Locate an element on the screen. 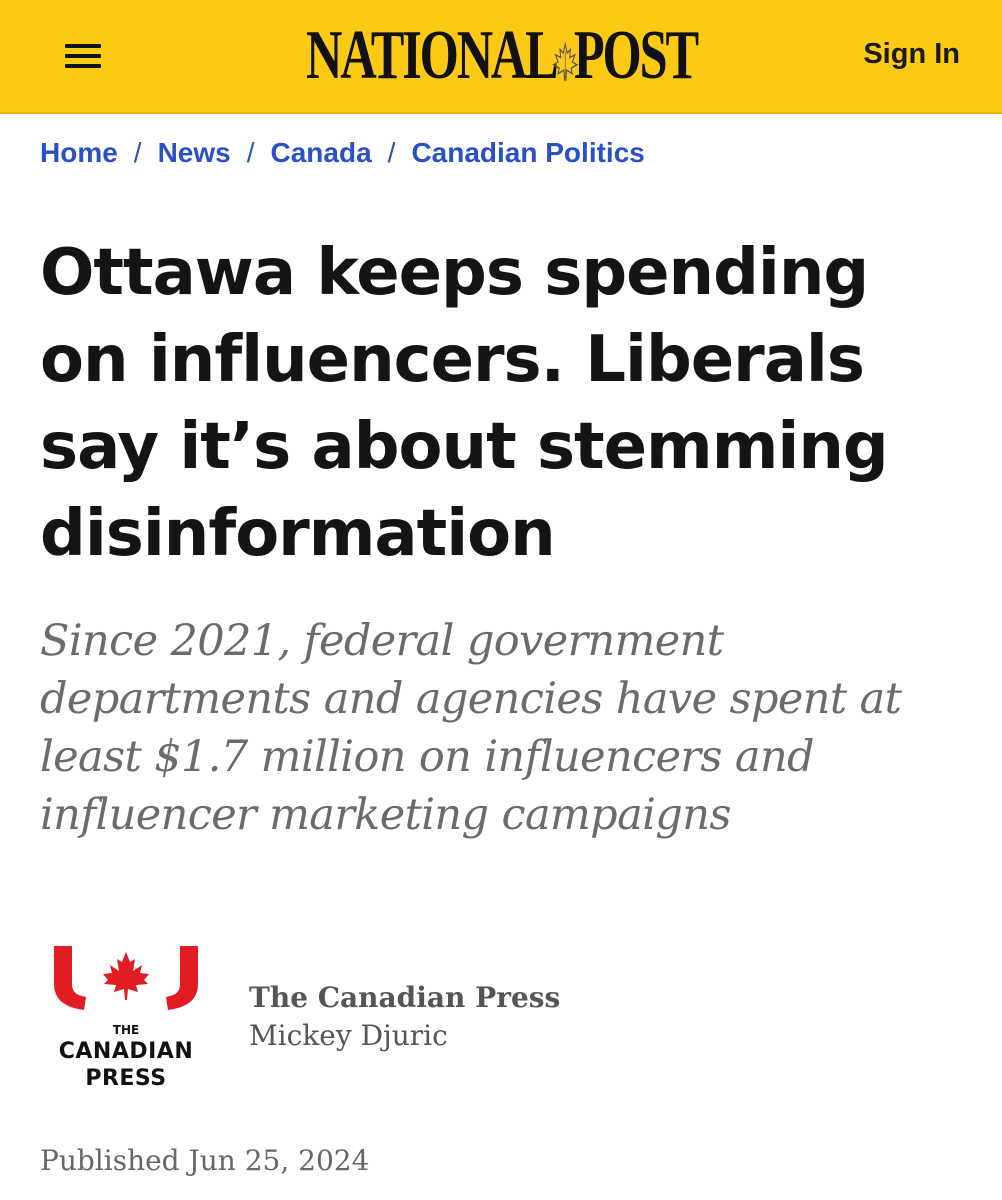  breadcrumb-canadian-politics: Canadian Politics is located at coordinates (527, 152).